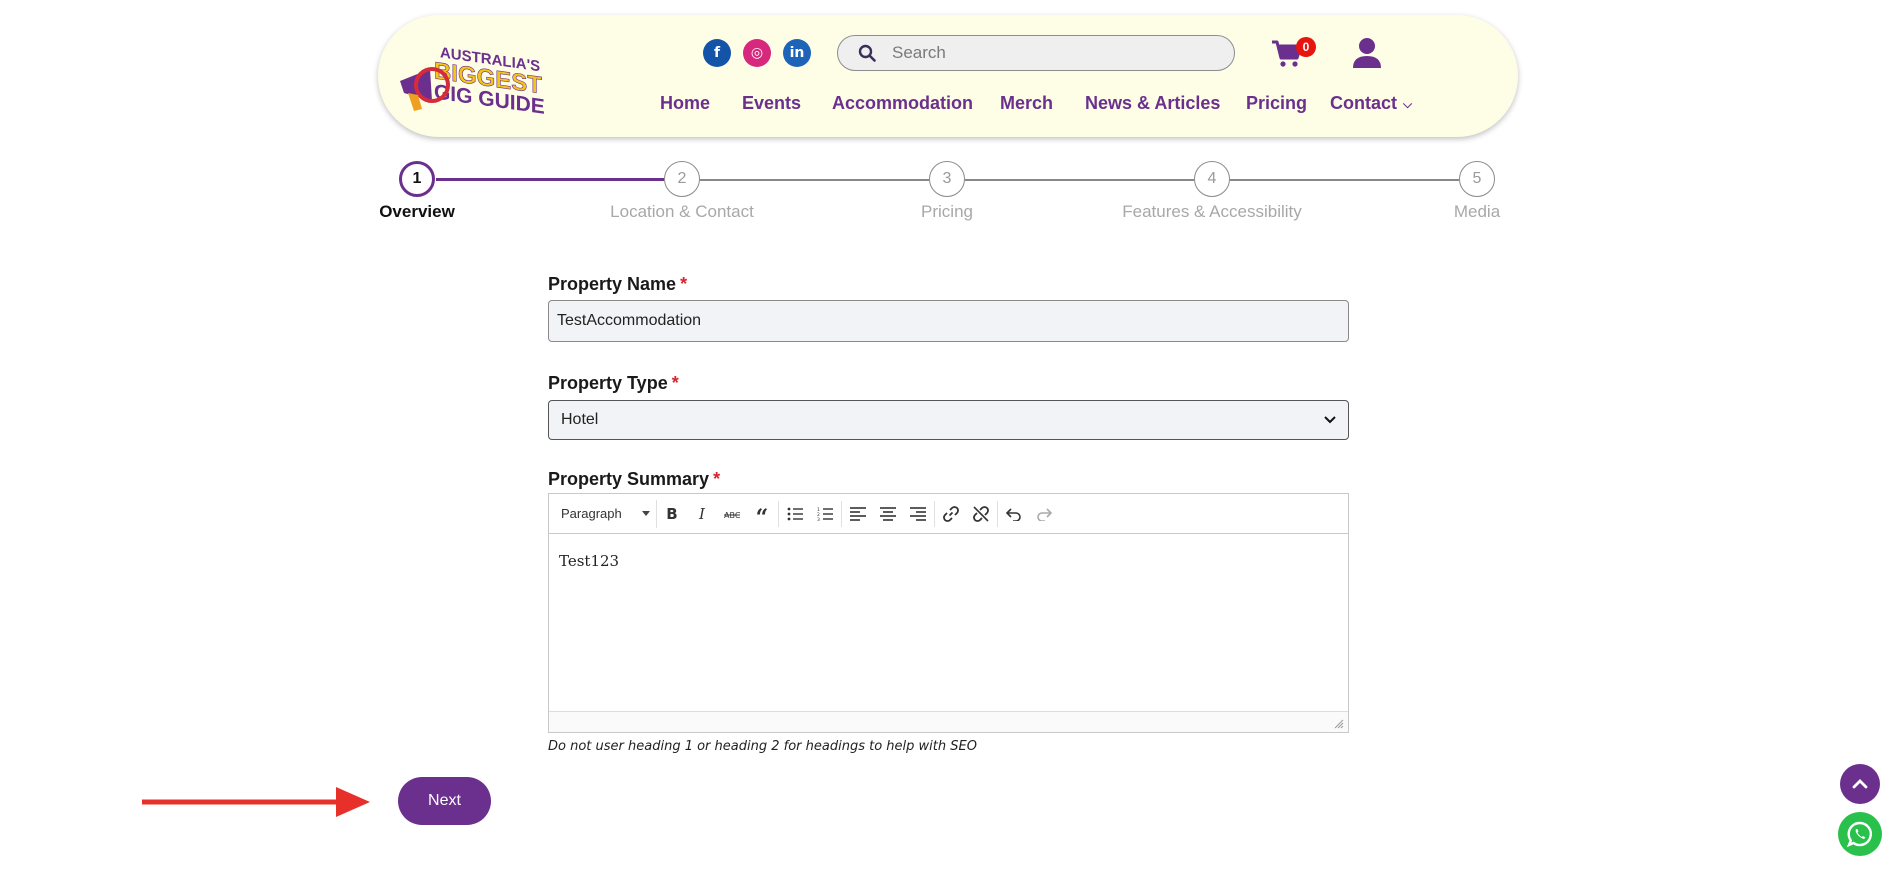  What do you see at coordinates (612, 284) in the screenshot?
I see `property-name-label-text: Property Name` at bounding box center [612, 284].